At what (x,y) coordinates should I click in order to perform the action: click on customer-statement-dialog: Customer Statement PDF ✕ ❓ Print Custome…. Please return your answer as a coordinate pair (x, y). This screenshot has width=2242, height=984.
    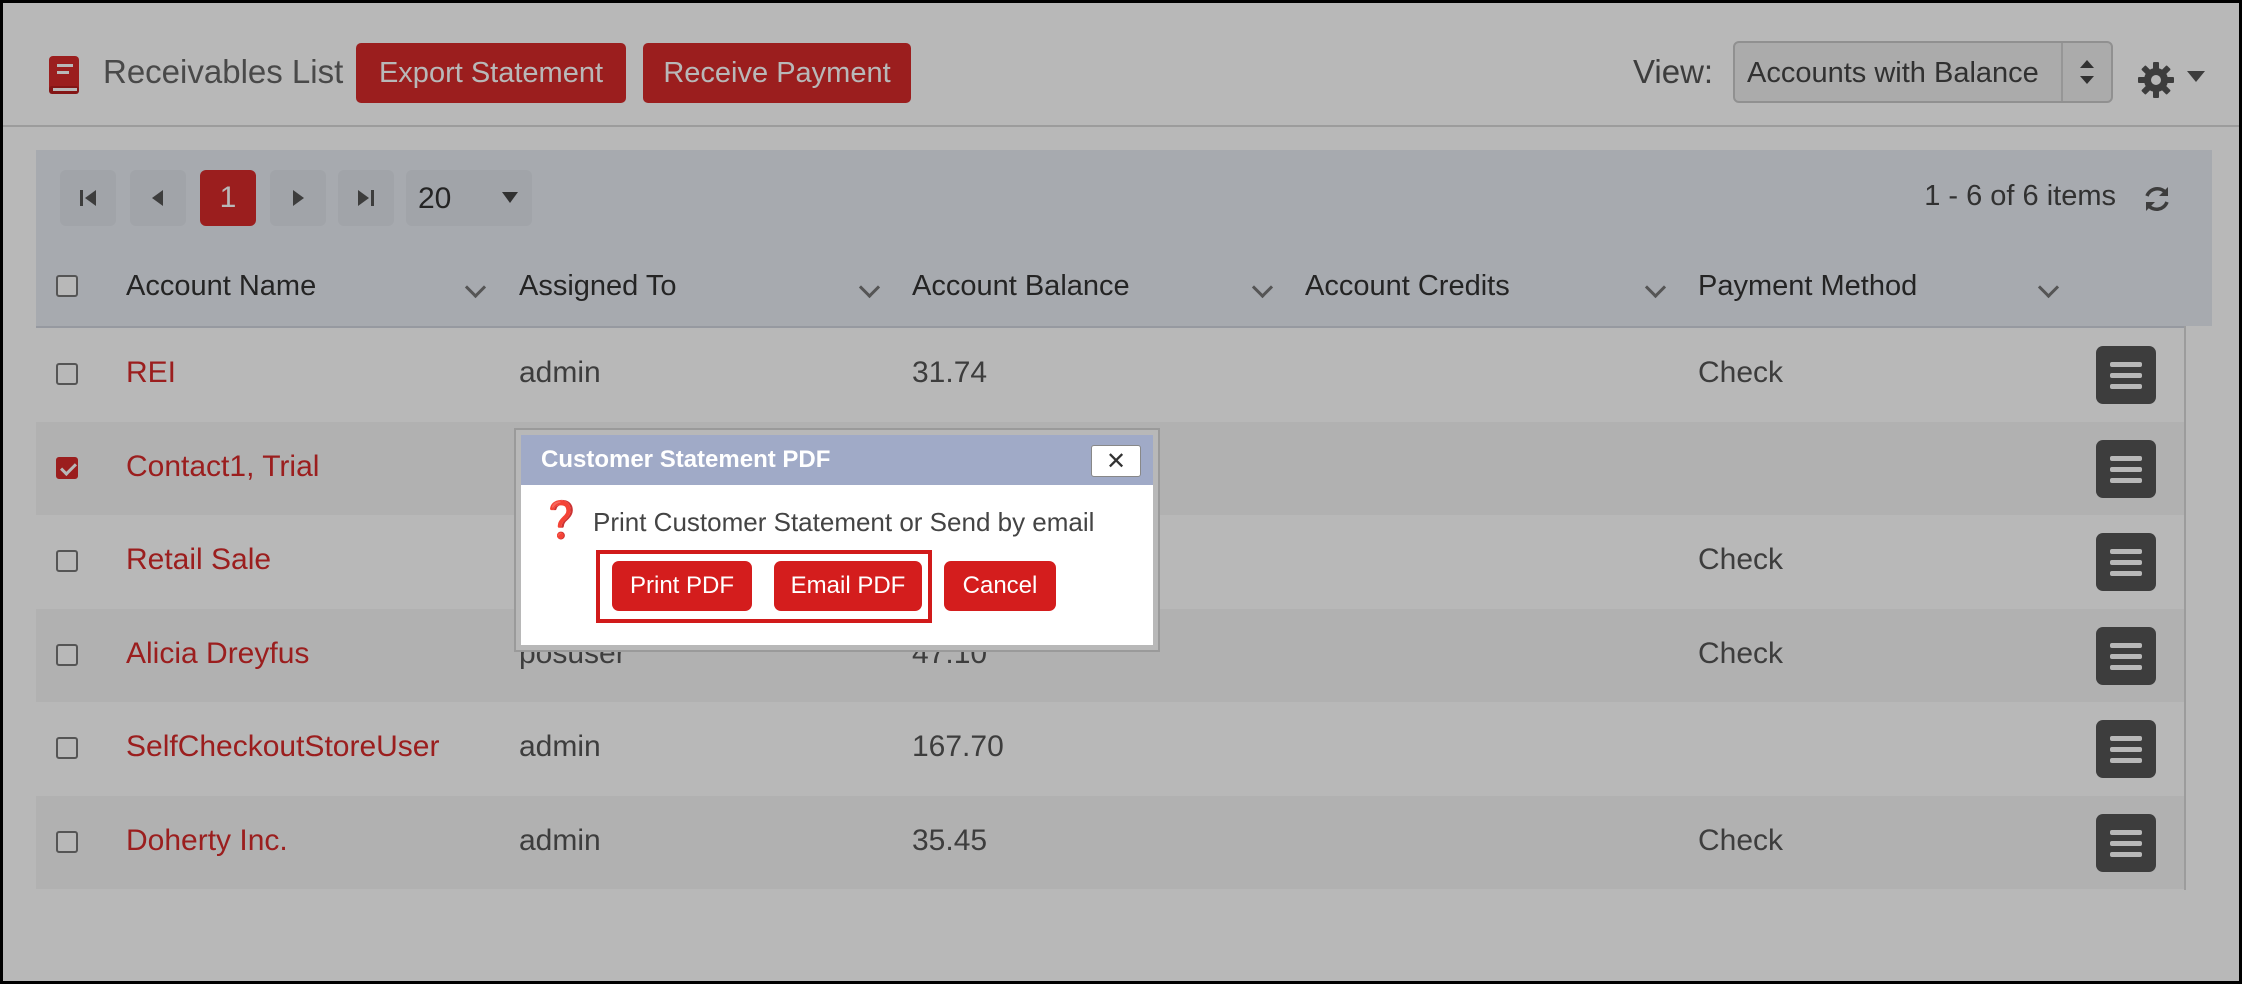
    Looking at the image, I should click on (837, 540).